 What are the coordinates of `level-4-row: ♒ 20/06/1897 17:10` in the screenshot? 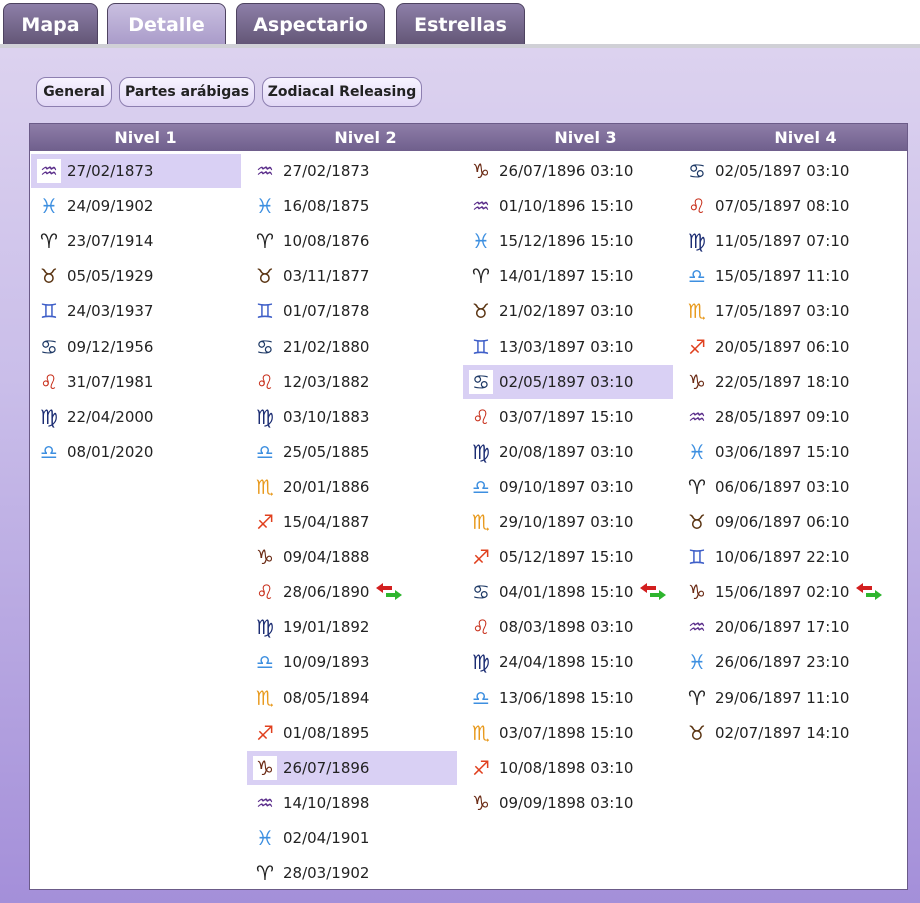 It's located at (784, 627).